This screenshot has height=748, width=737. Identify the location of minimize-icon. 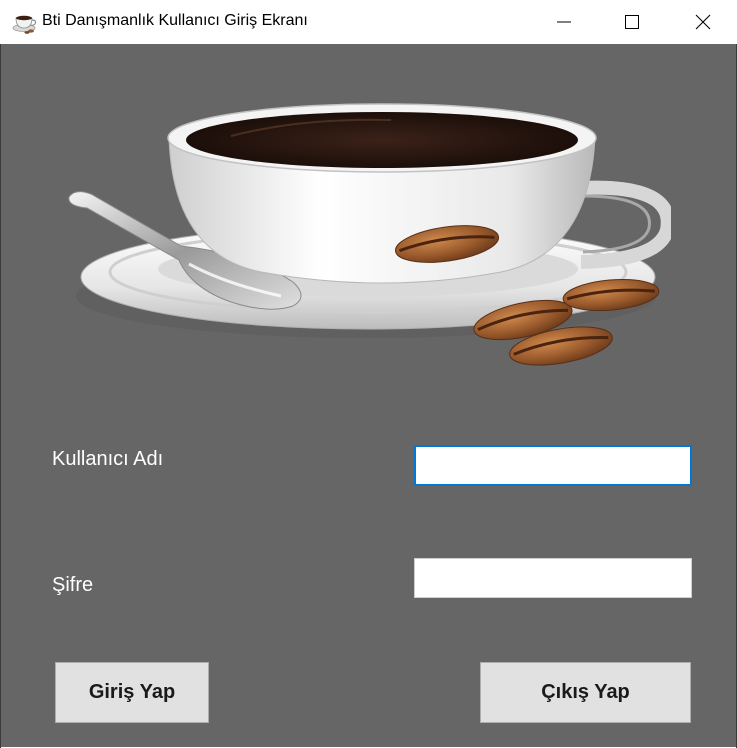
(564, 22).